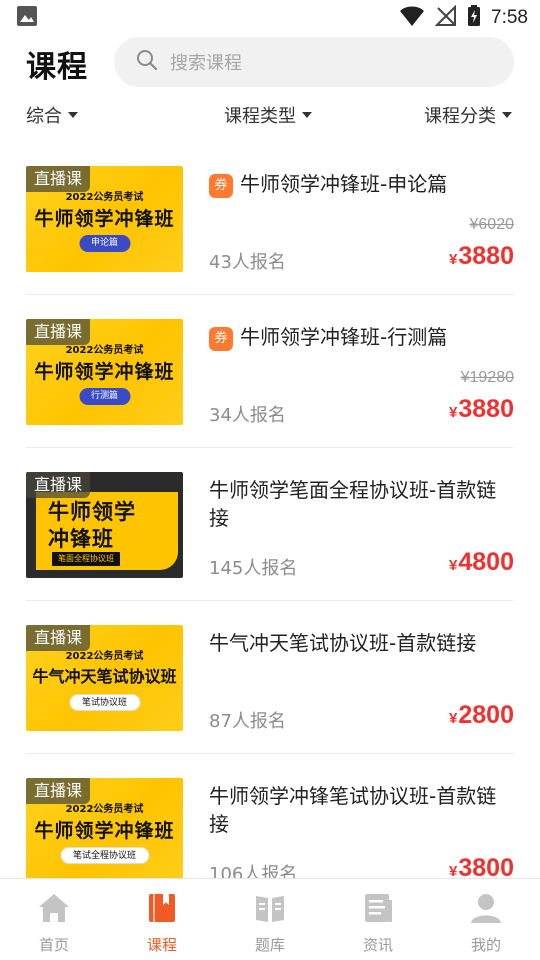 This screenshot has width=540, height=960. I want to click on original-price: ¥6020, so click(492, 224).